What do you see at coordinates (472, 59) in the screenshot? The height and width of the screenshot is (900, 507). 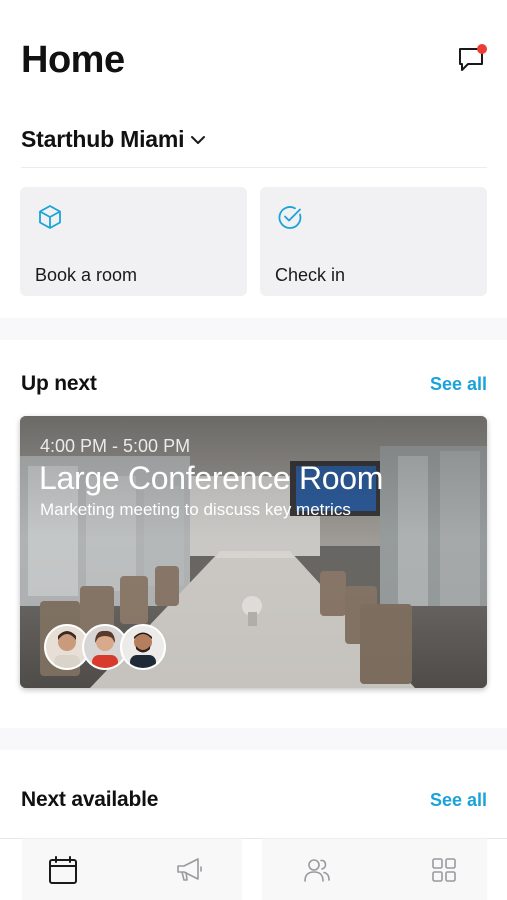 I see `messages-button` at bounding box center [472, 59].